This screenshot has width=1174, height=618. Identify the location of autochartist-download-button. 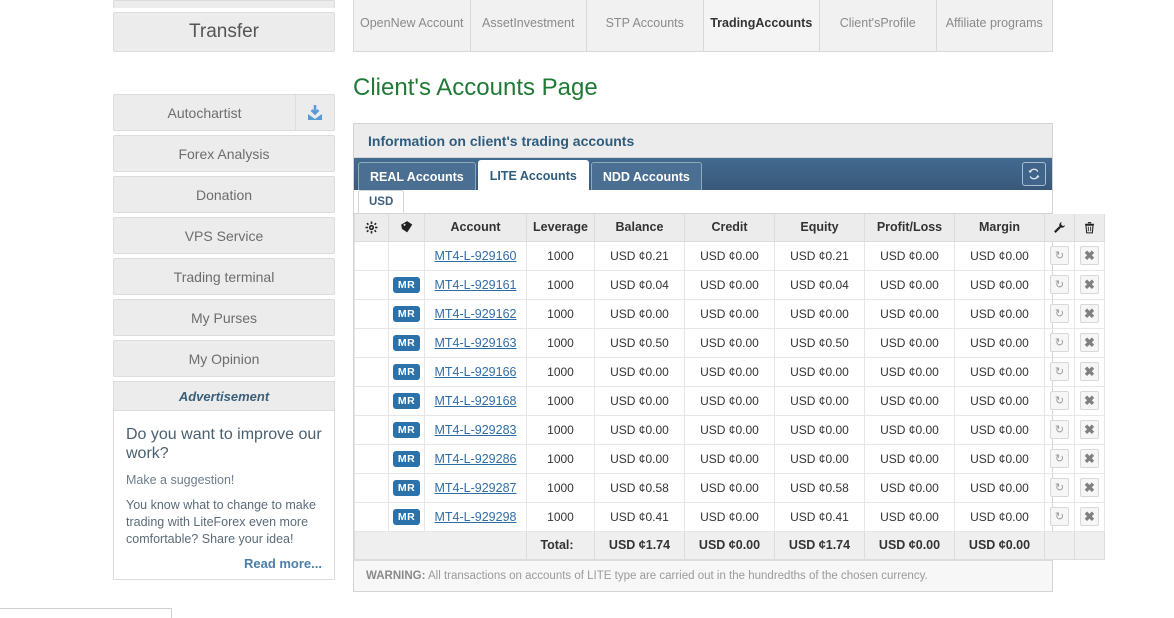
(315, 112).